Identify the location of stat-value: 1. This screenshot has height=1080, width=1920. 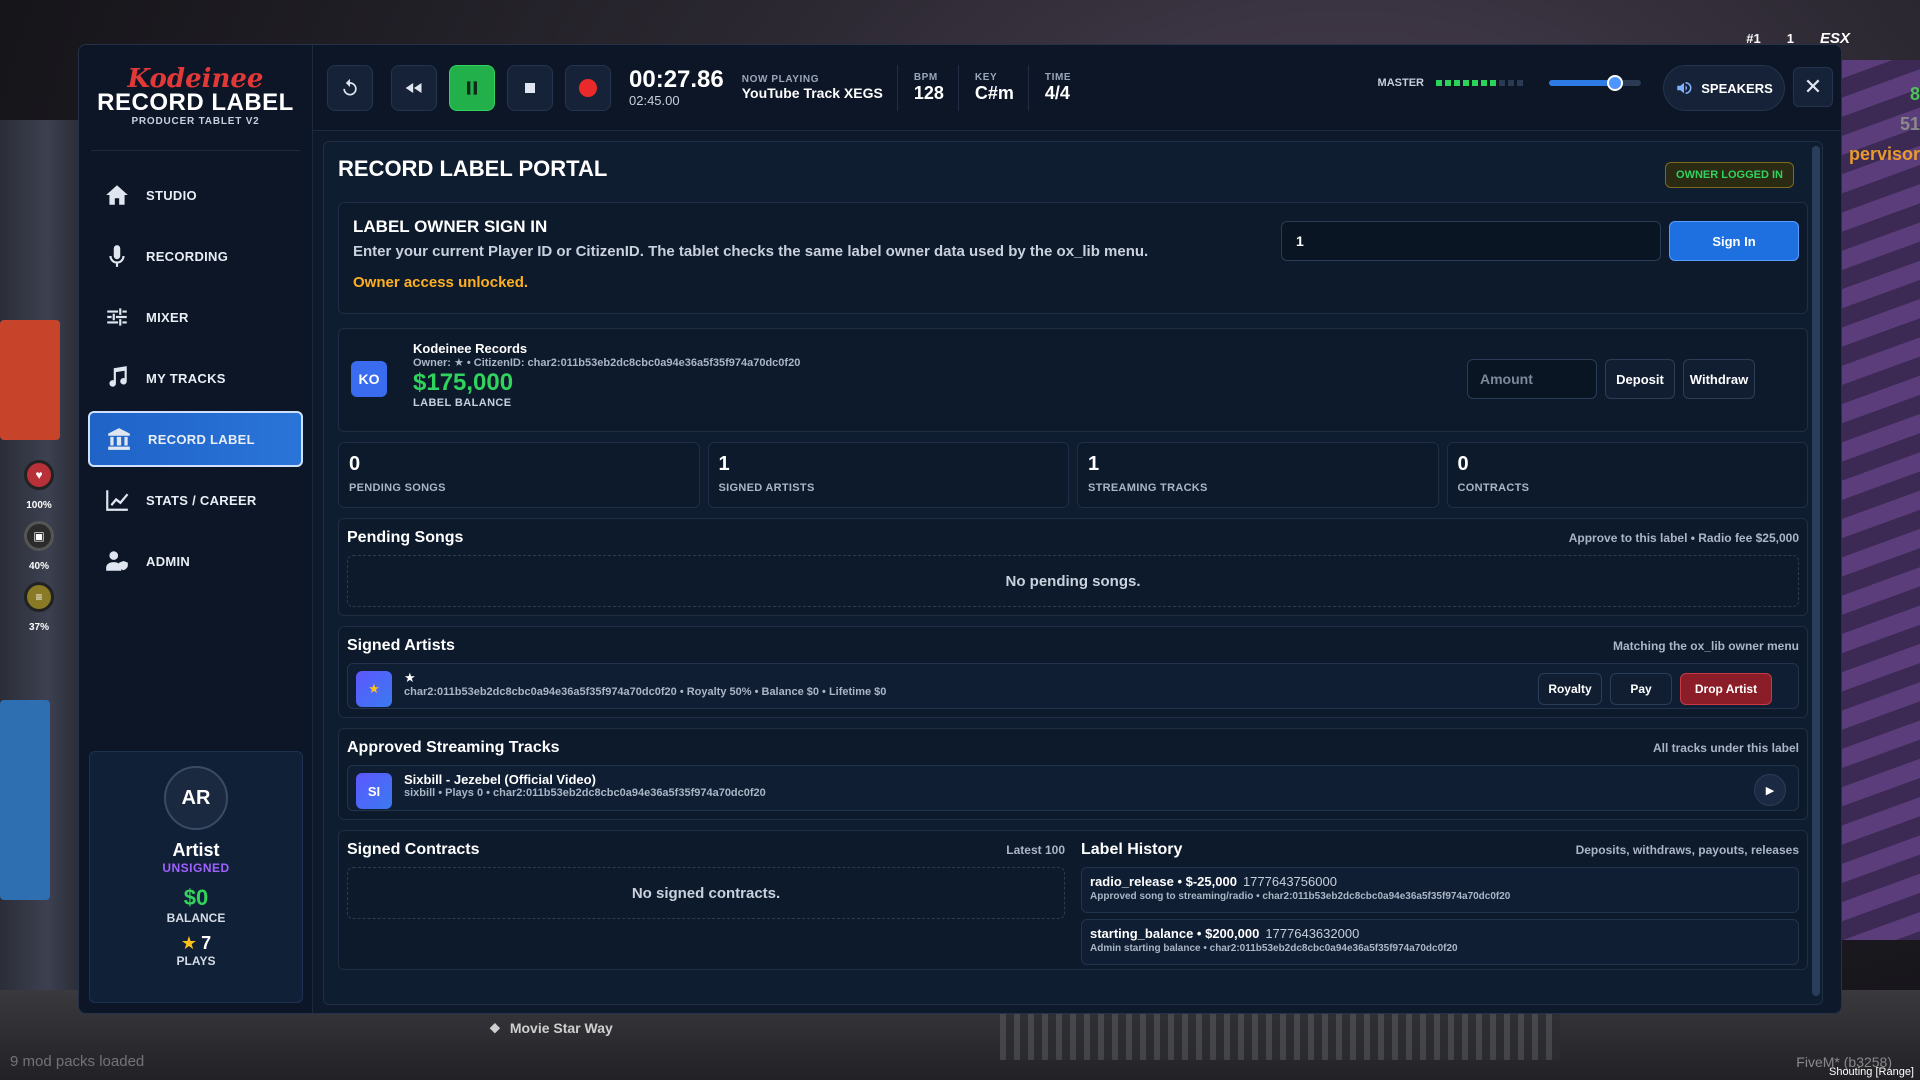
(724, 464).